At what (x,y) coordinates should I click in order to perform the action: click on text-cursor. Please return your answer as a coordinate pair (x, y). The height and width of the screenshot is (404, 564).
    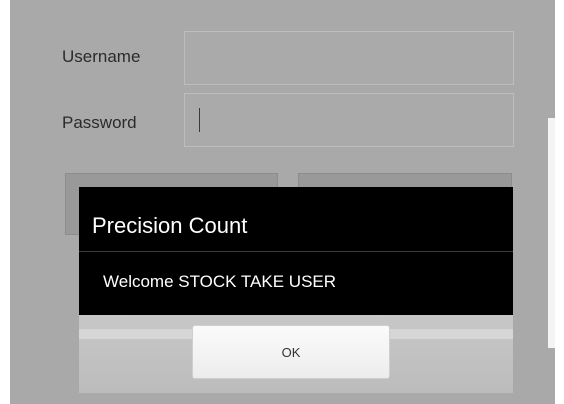
    Looking at the image, I should click on (199, 120).